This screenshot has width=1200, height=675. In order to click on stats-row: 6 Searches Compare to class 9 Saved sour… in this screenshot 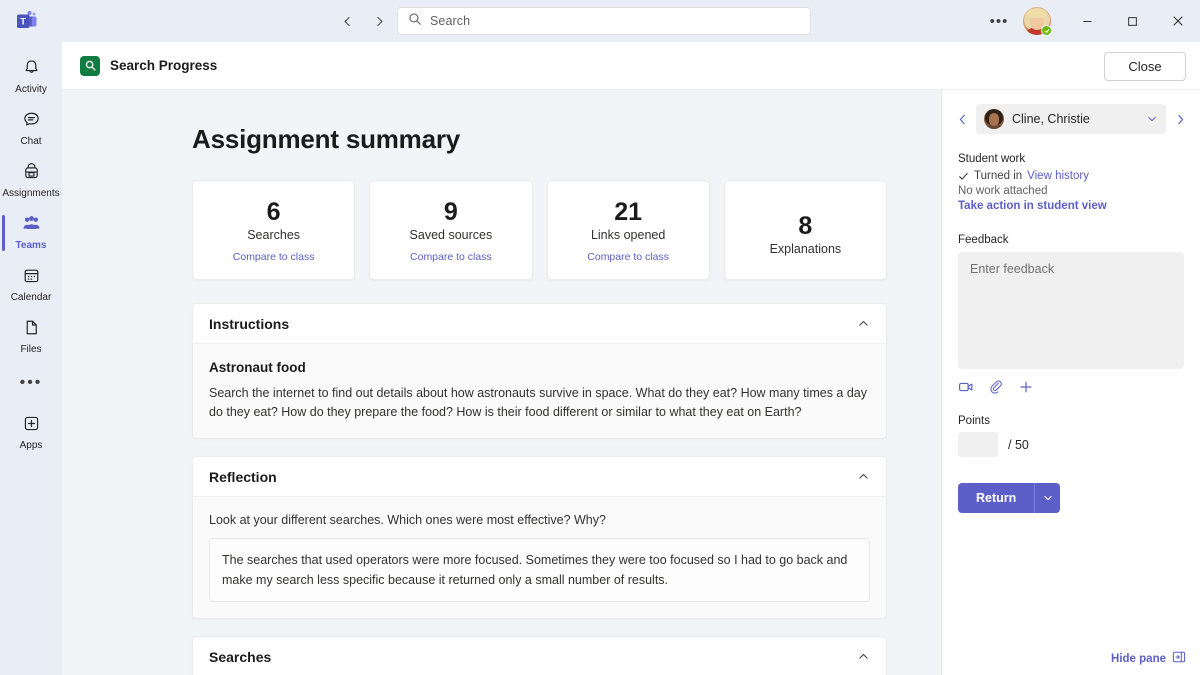, I will do `click(539, 230)`.